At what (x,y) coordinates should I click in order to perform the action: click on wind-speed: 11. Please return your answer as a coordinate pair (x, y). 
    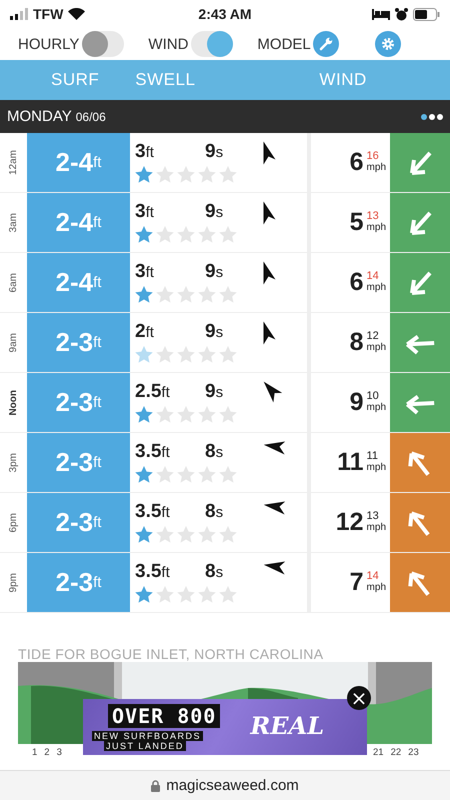
    Looking at the image, I should click on (350, 462).